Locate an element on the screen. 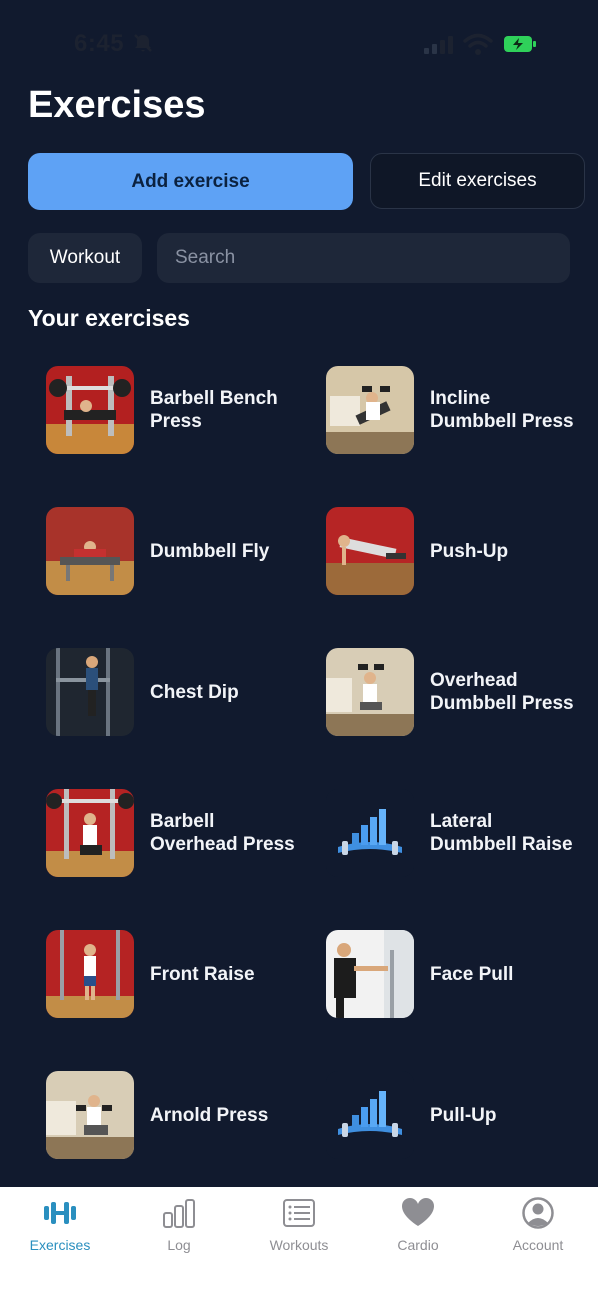  exercise-card: Incline Dumbbell Press is located at coordinates (461, 410).